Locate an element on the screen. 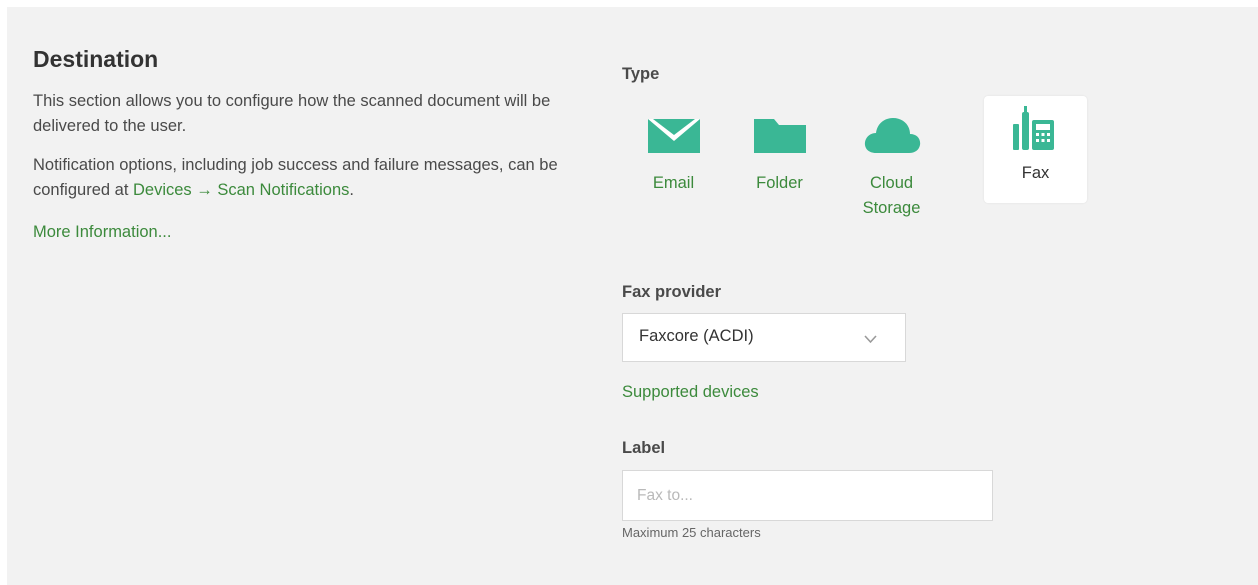 This screenshot has height=585, width=1258. type-option-label: Cloud Storage is located at coordinates (891, 195).